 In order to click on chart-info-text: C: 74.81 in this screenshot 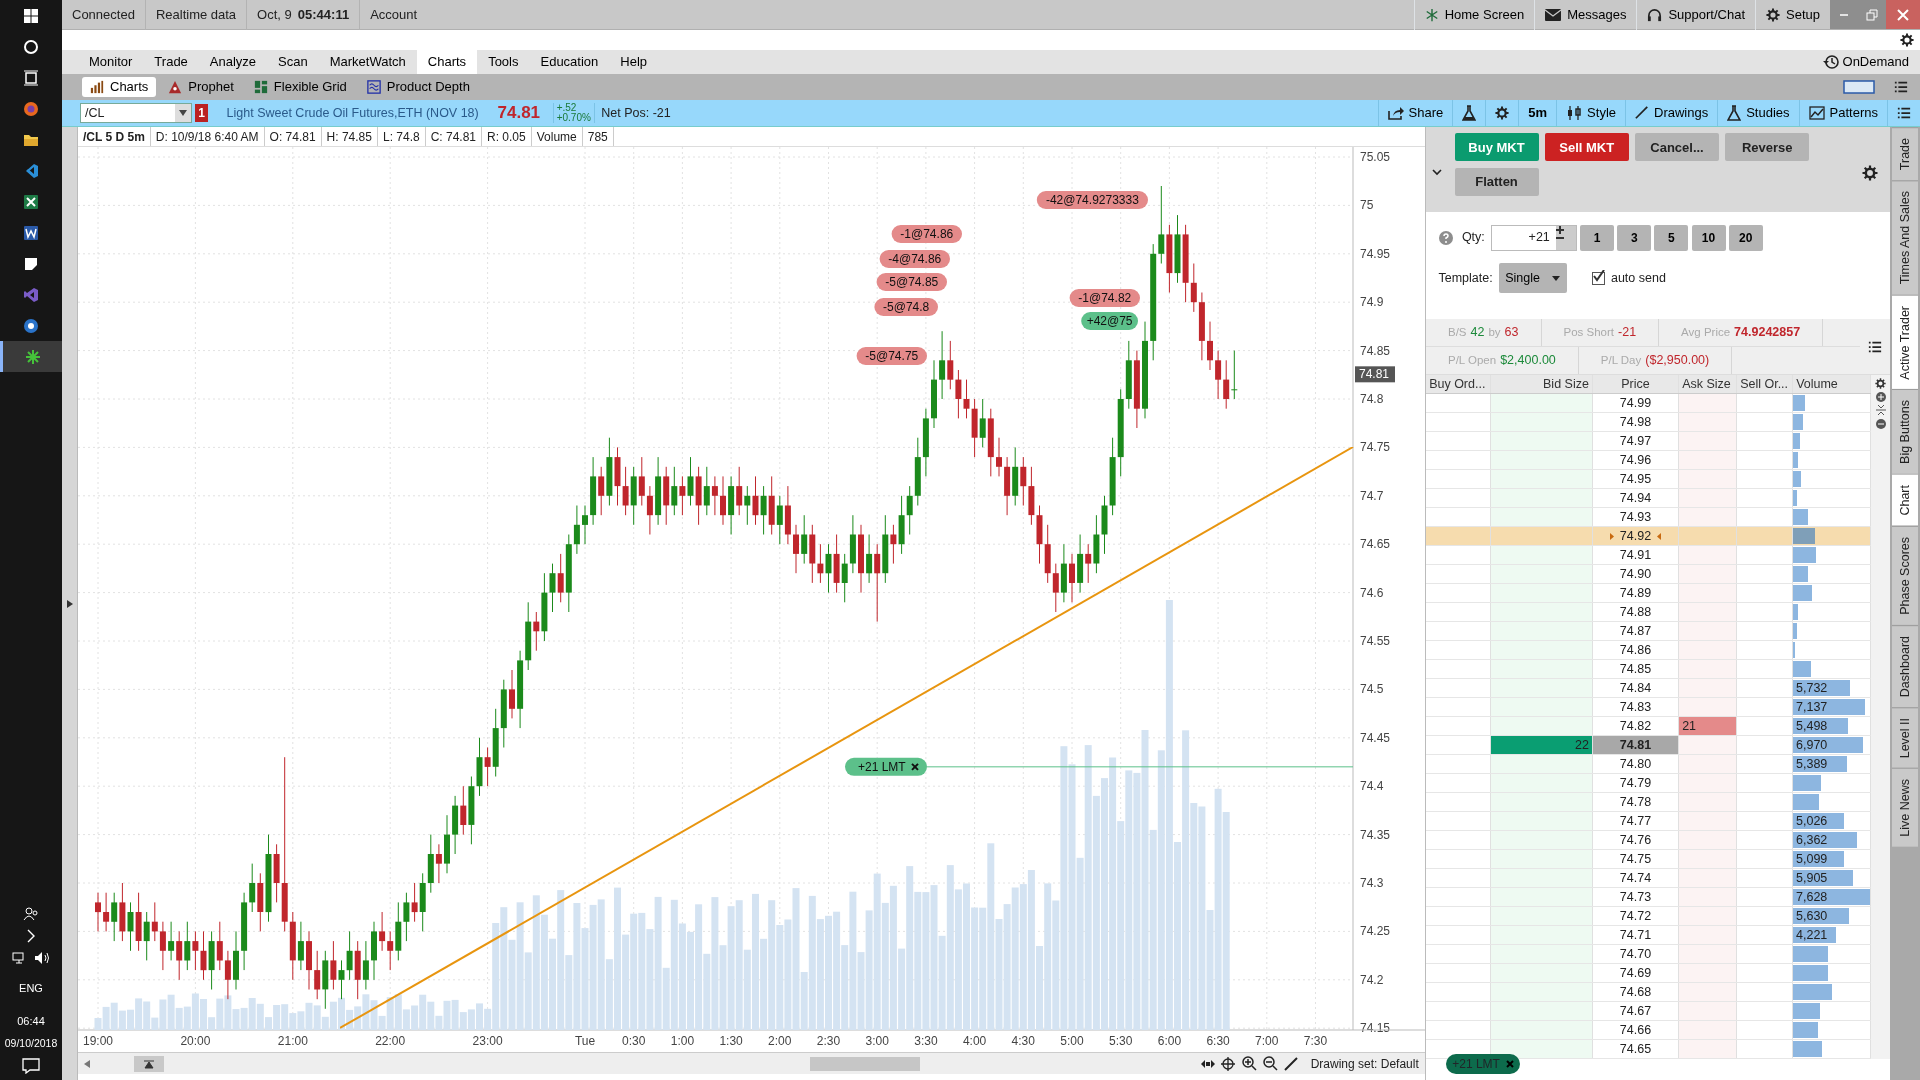, I will do `click(454, 136)`.